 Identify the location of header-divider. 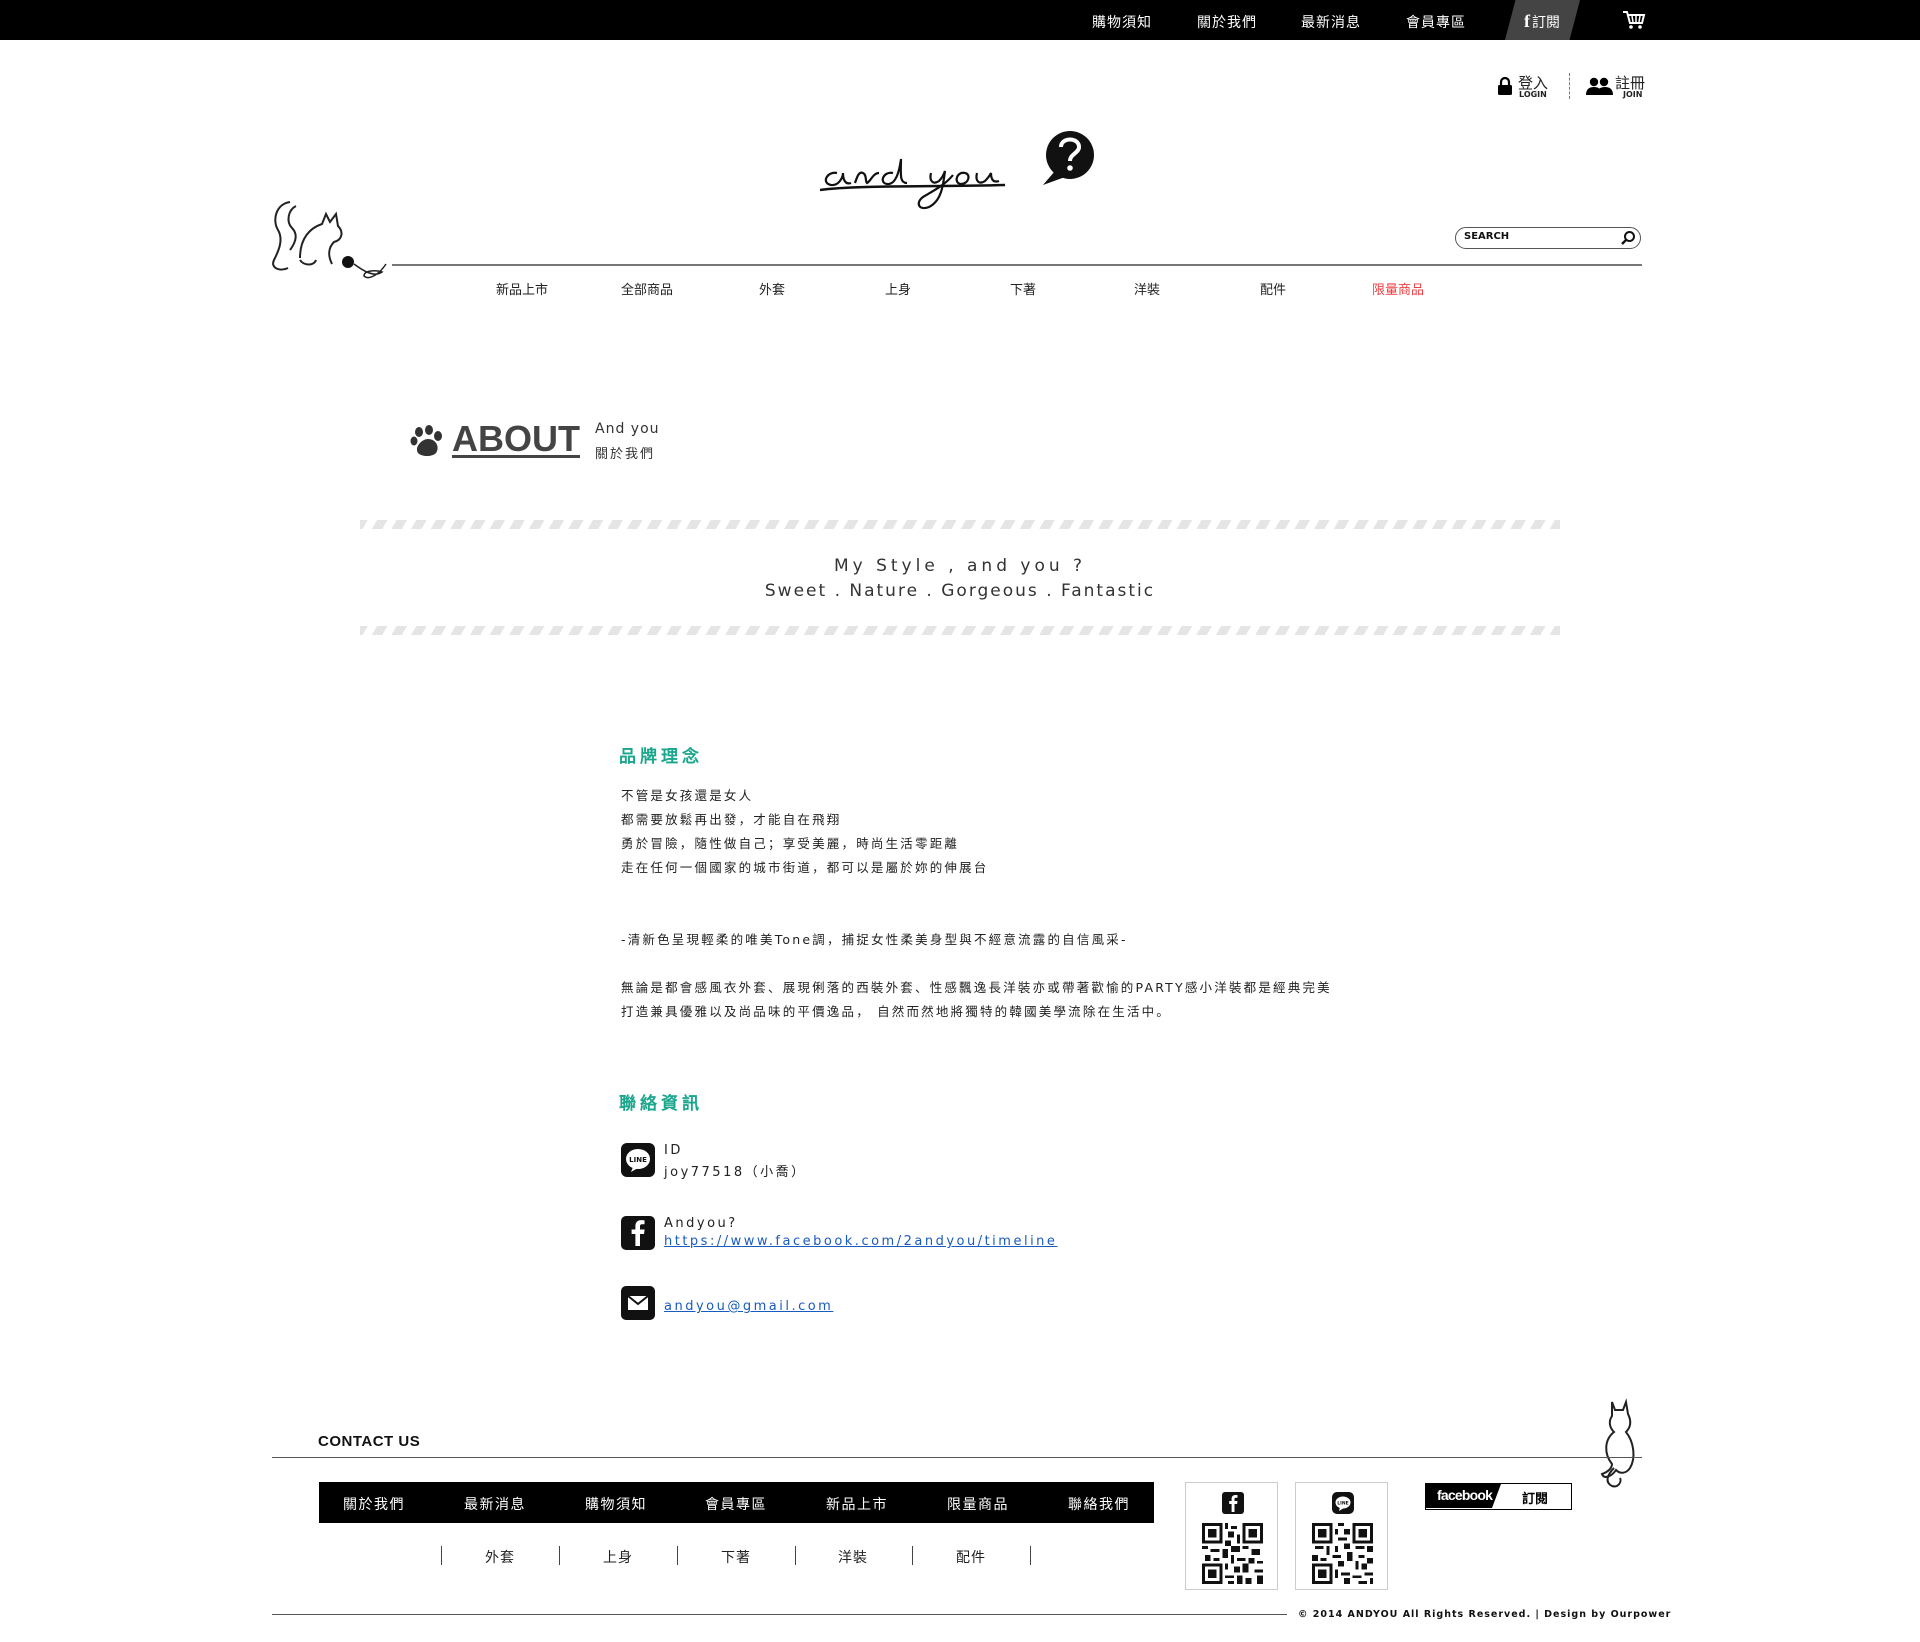
(1017, 265).